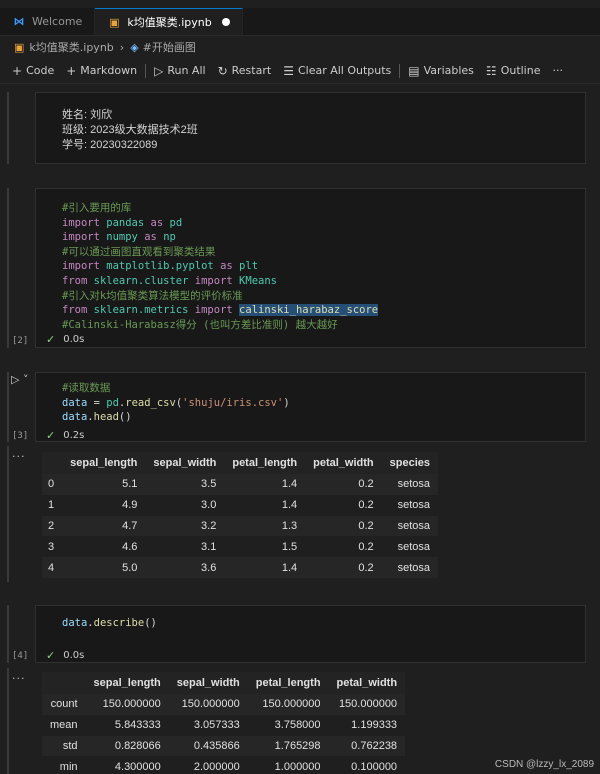 This screenshot has height=774, width=600. I want to click on execution-time: 0.2s, so click(74, 435).